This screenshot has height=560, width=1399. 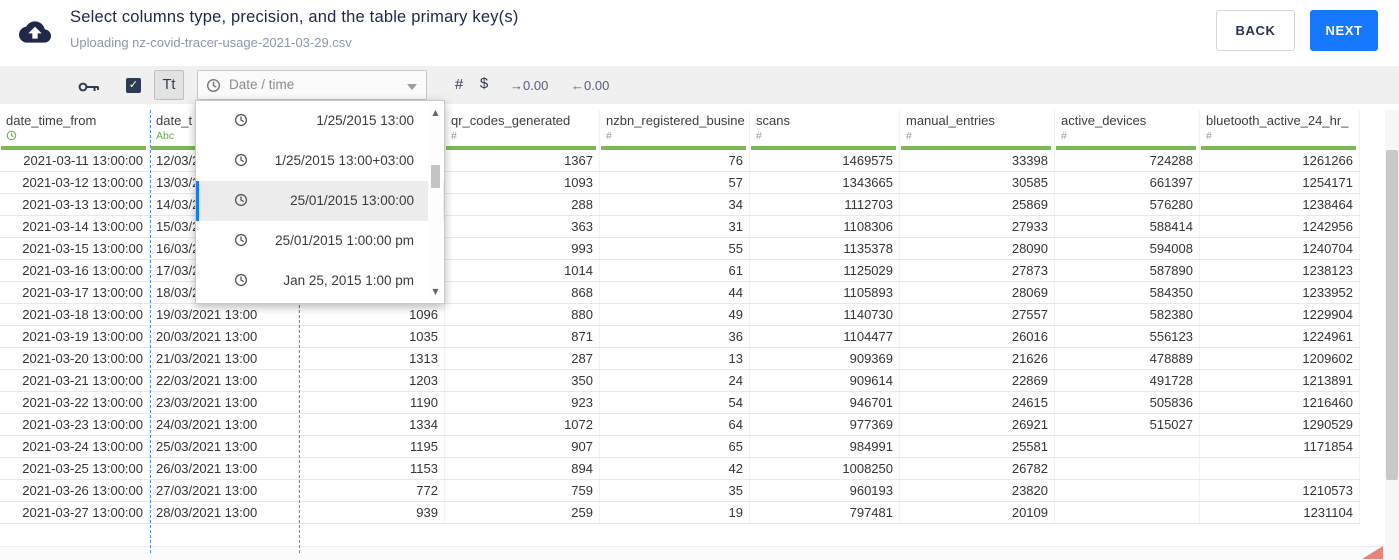 I want to click on column-header: scans #, so click(x=825, y=130).